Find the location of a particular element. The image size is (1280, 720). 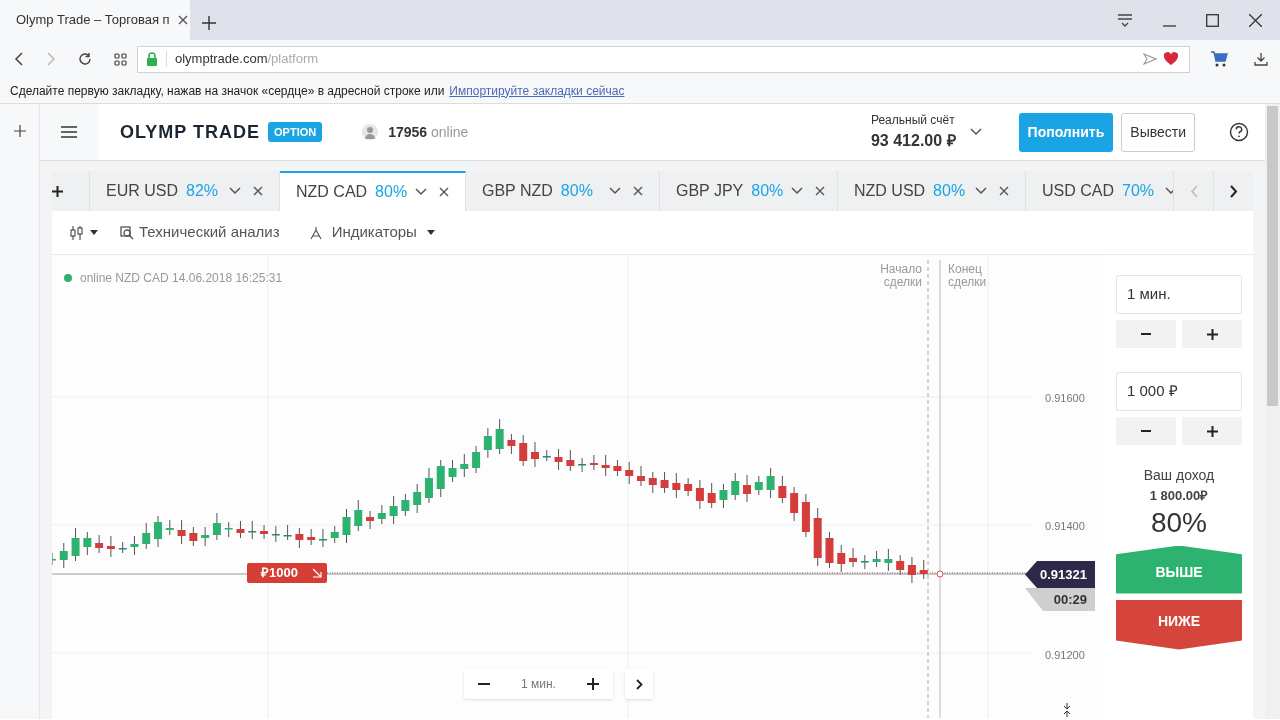

asset-pair: NZD USD is located at coordinates (890, 191).